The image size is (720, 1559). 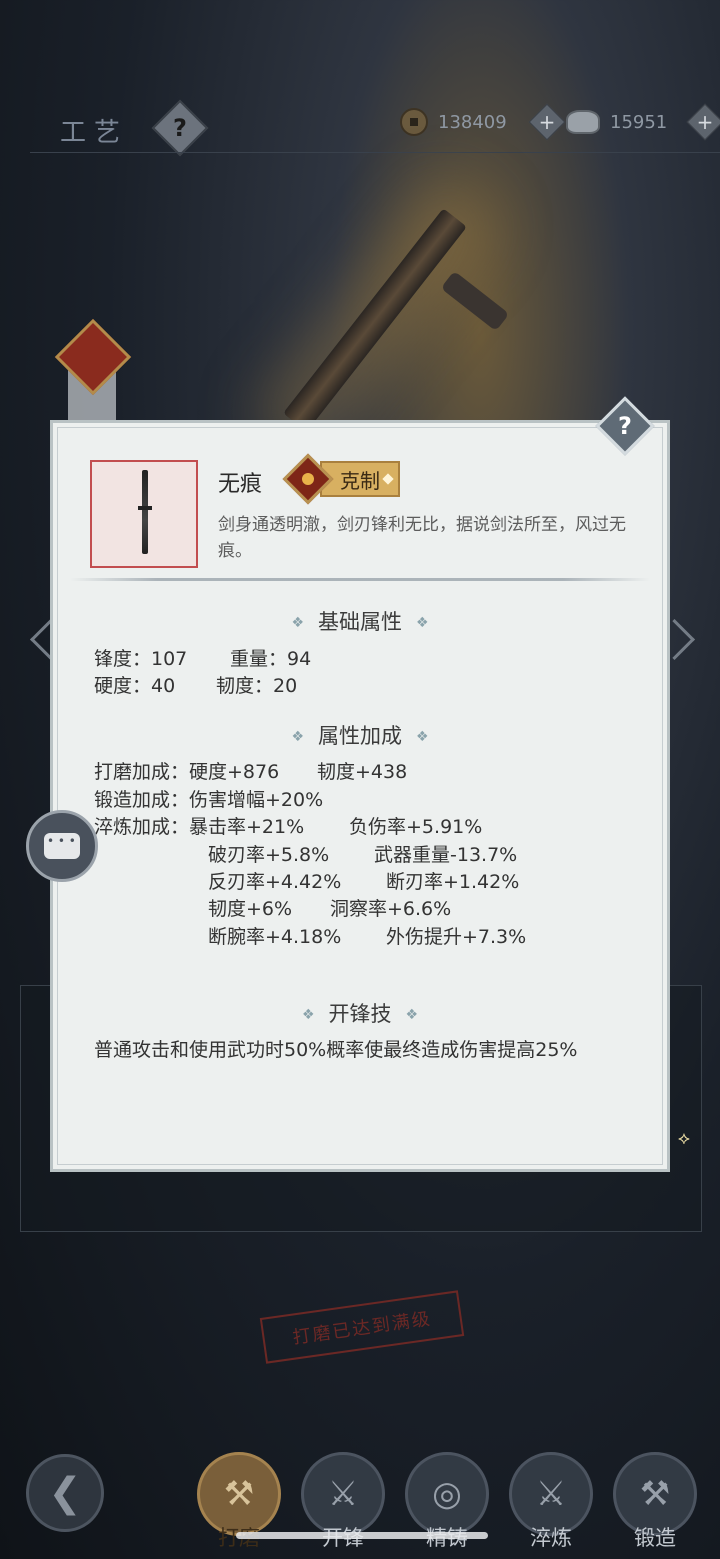 I want to click on tab-label: 锻造, so click(x=655, y=1538).